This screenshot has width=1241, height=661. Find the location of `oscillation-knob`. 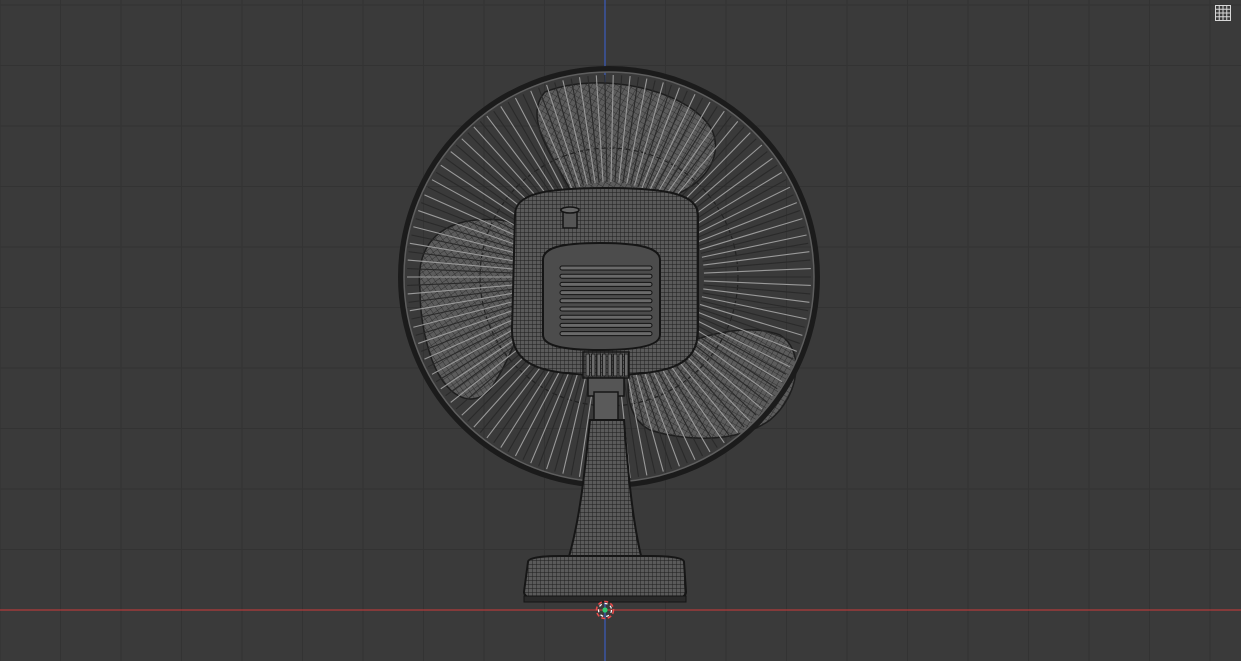

oscillation-knob is located at coordinates (570, 217).